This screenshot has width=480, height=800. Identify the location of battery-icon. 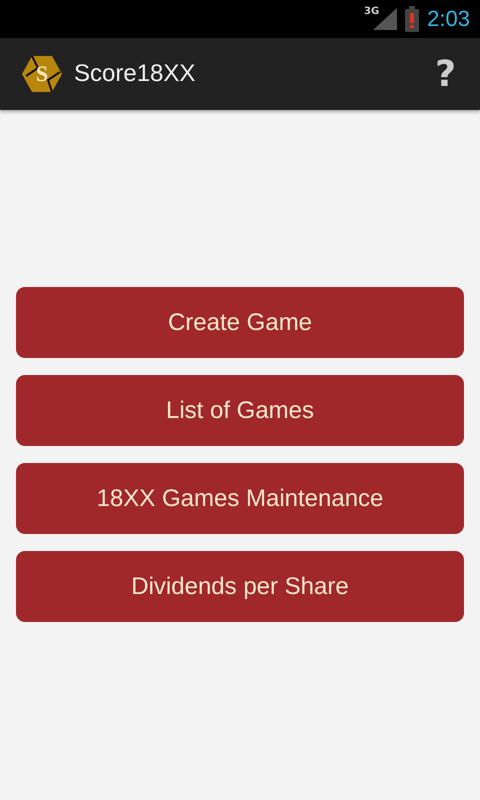
(412, 19).